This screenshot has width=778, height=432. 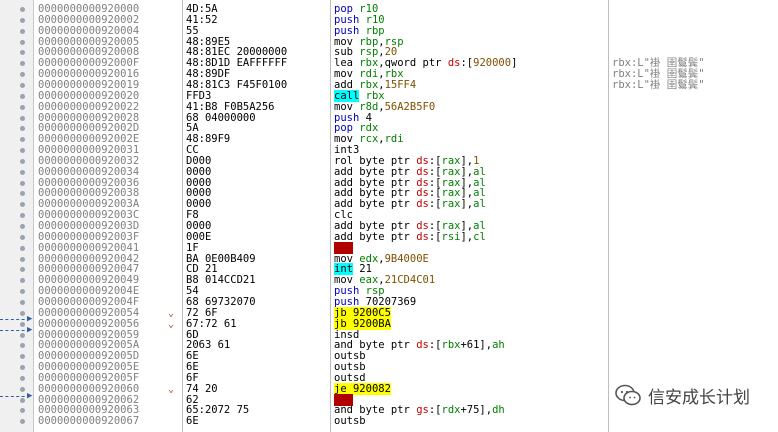 What do you see at coordinates (211, 323) in the screenshot?
I see `opcode-bytes: 67:72 61` at bounding box center [211, 323].